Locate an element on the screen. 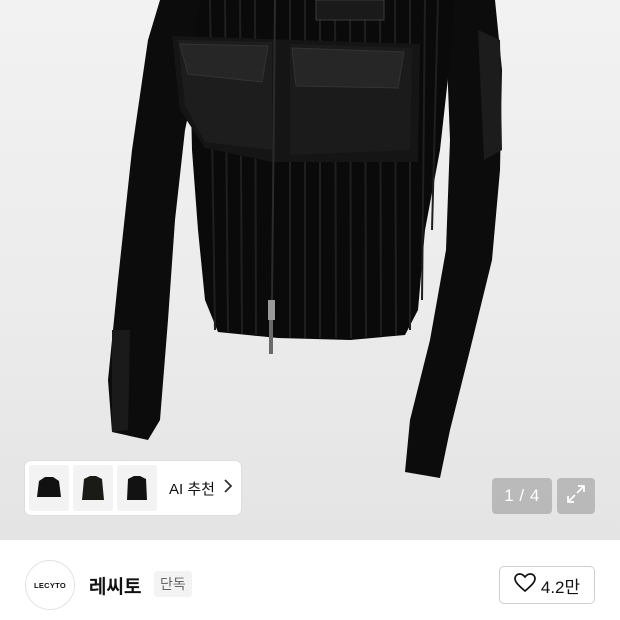 Image resolution: width=620 pixels, height=620 pixels. expand-arrows-icon is located at coordinates (576, 496).